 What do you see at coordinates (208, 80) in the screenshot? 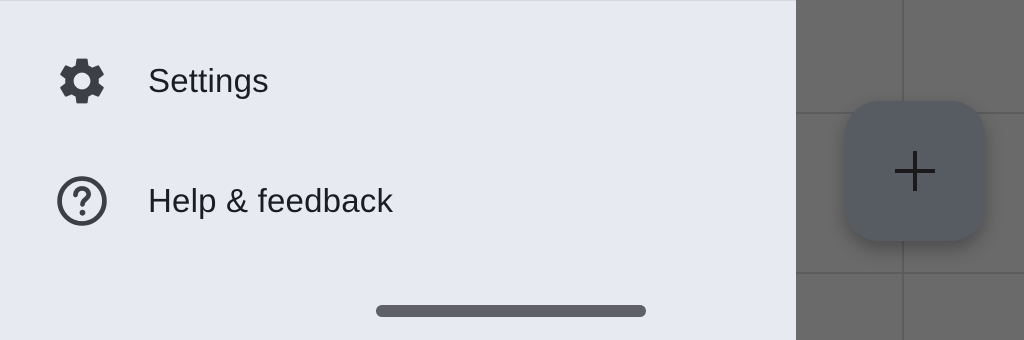
I see `drawer-item-label: Settings` at bounding box center [208, 80].